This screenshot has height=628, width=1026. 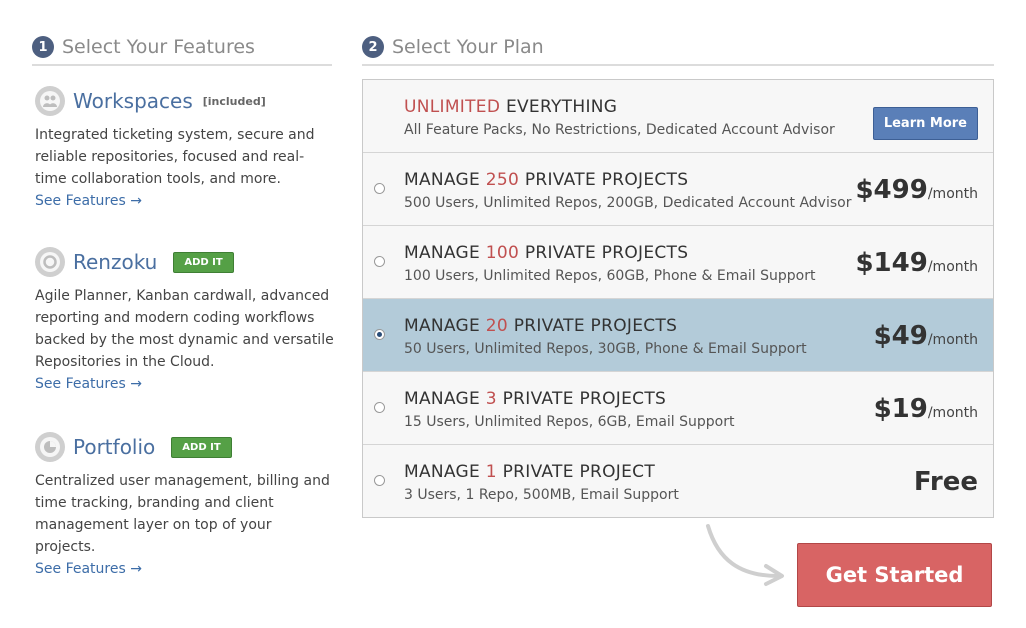 I want to click on plan-title: MANAGE 250 PRIVATE PROJECTS, so click(x=546, y=180).